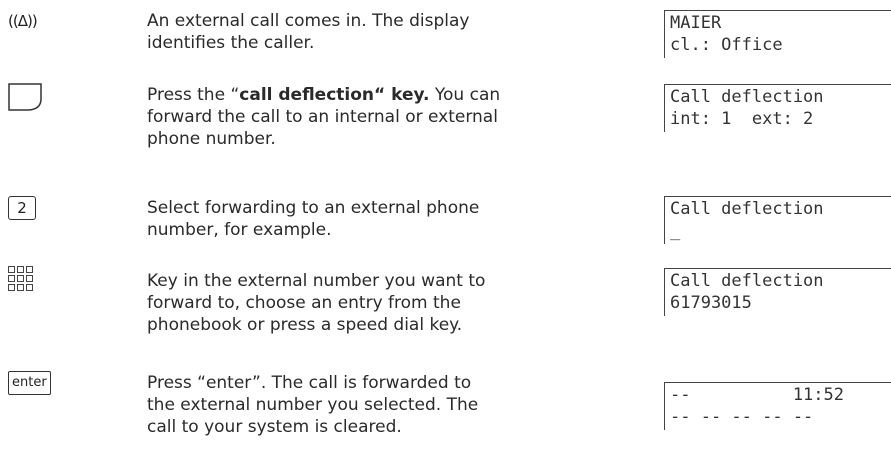 The height and width of the screenshot is (461, 891). I want to click on ringing-icon: ((Δ)), so click(23, 21).